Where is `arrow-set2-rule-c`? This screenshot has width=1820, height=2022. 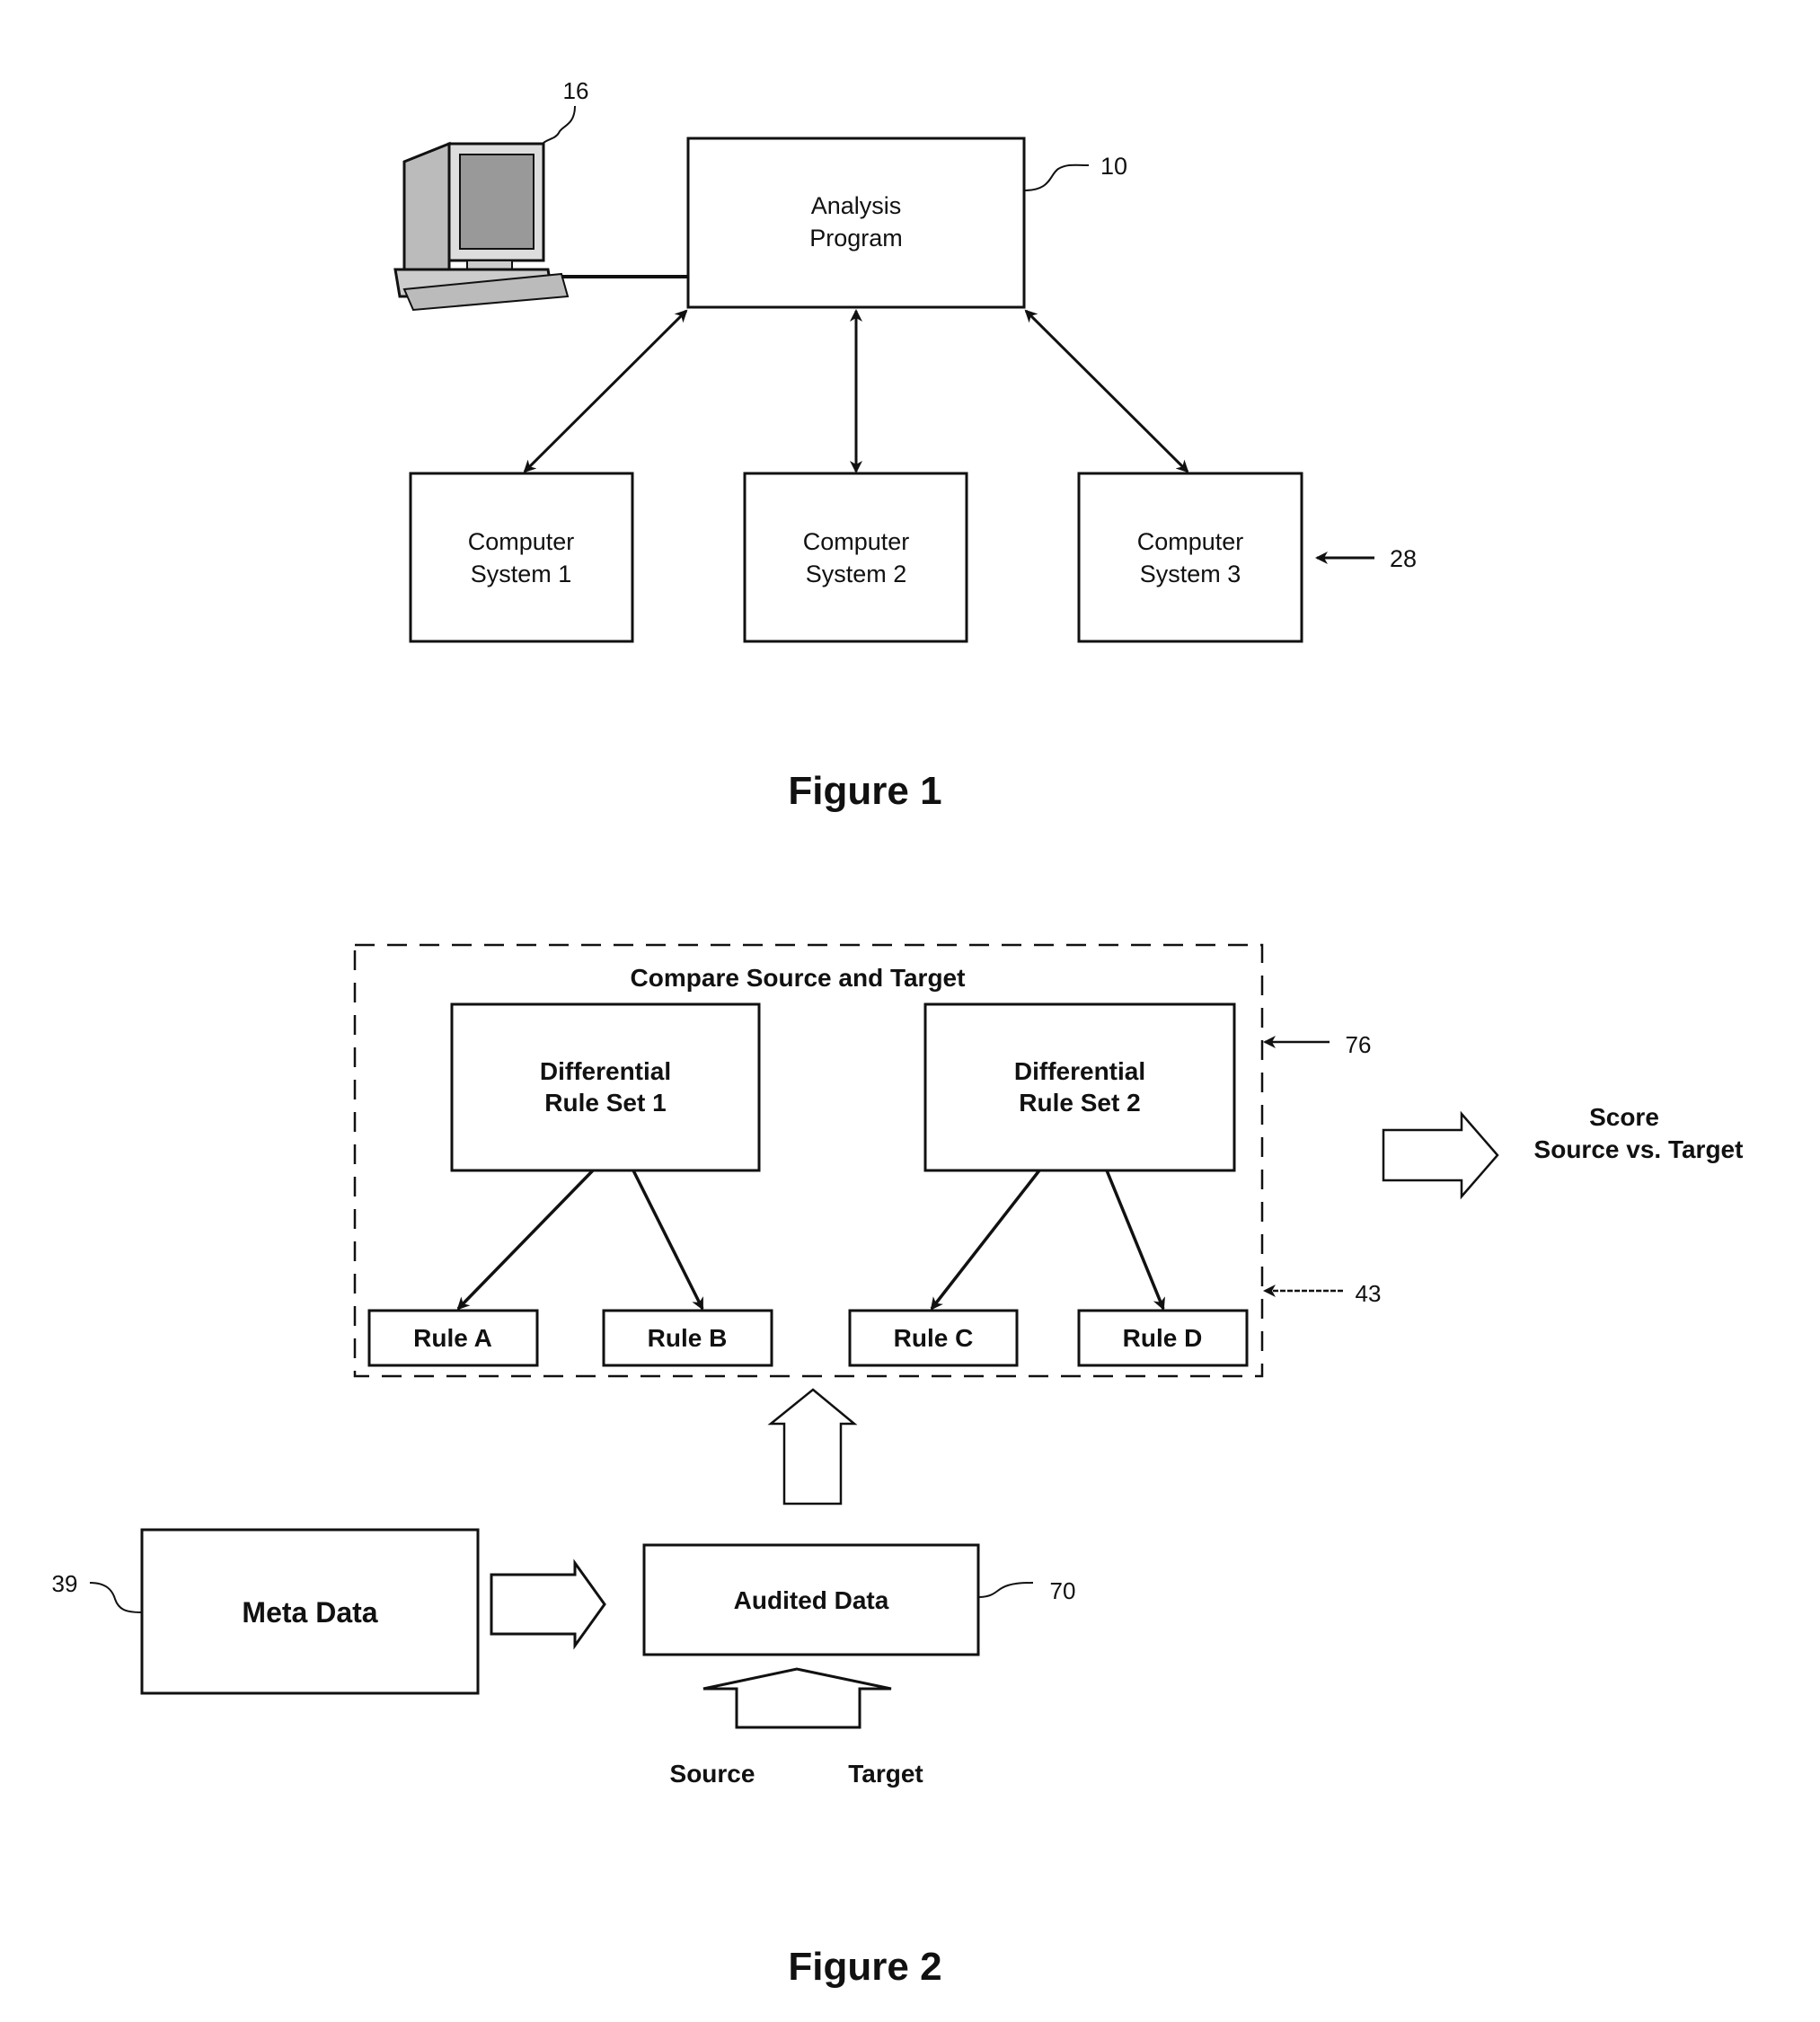 arrow-set2-rule-c is located at coordinates (985, 1240).